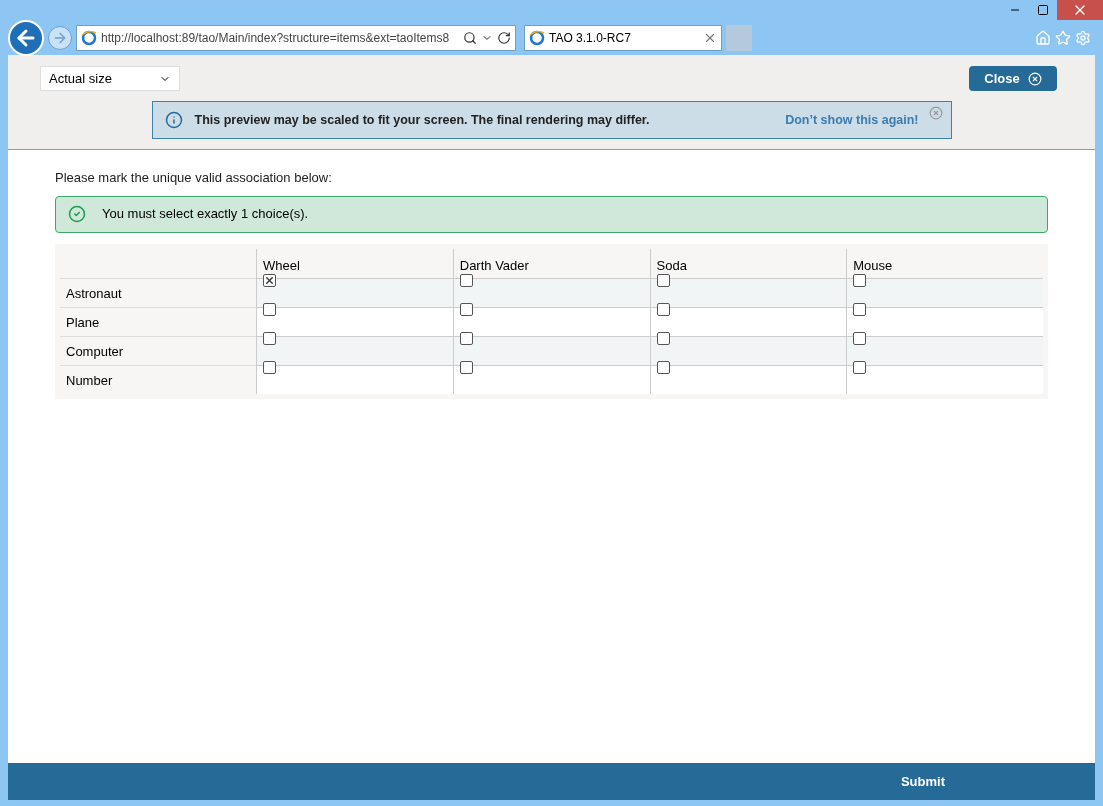  What do you see at coordinates (205, 214) in the screenshot?
I see `feedback-text: You must select exactly 1 choice(s).` at bounding box center [205, 214].